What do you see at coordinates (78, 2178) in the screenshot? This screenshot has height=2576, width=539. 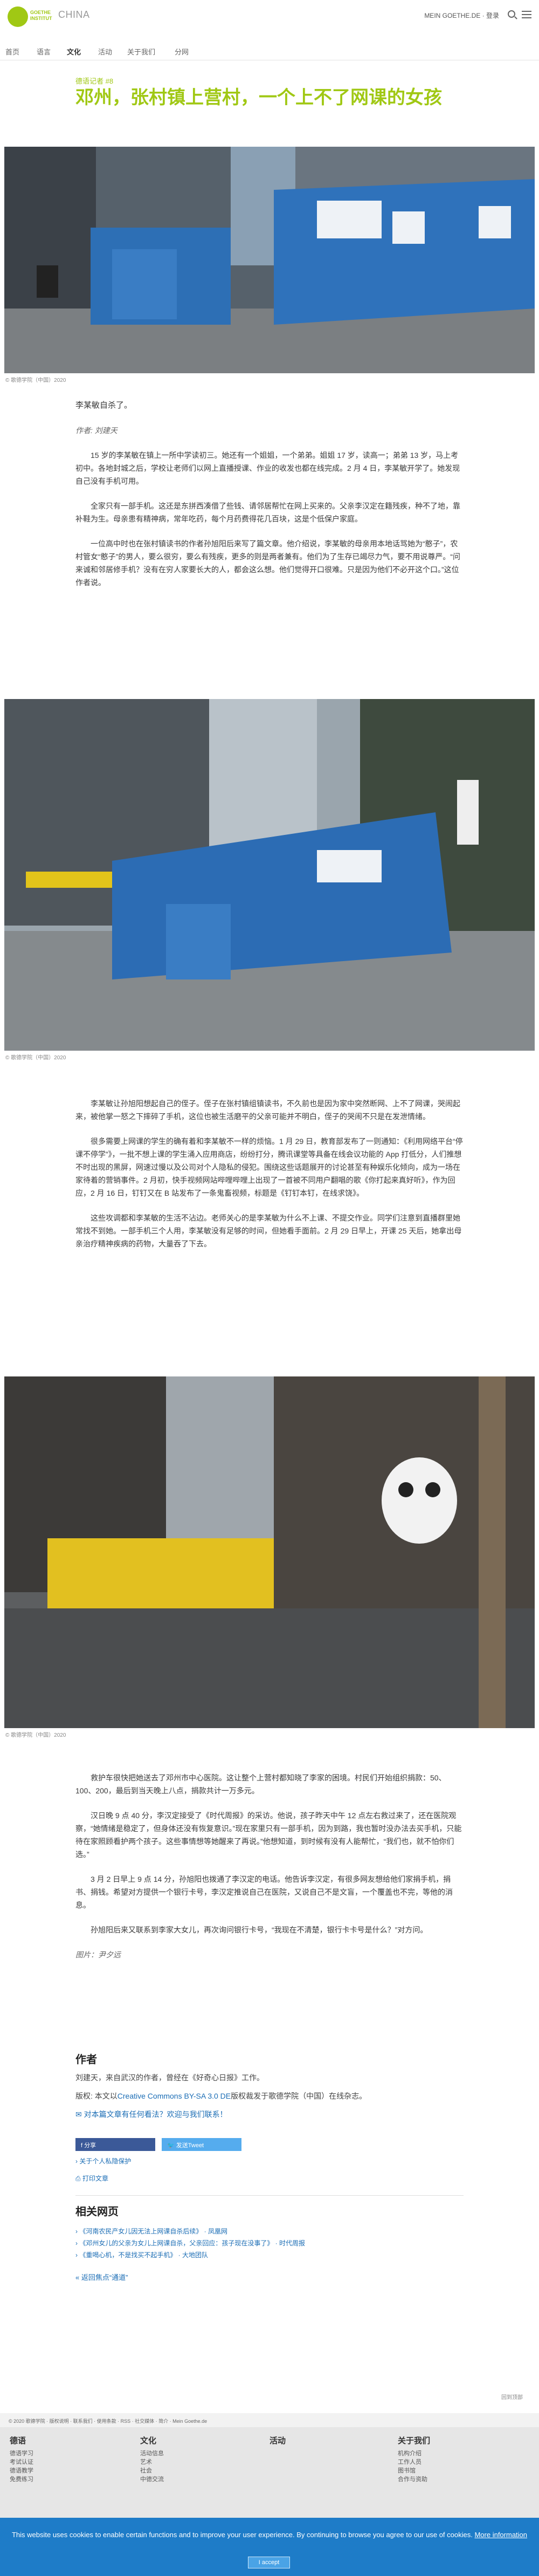 I see `print-icon: ⎙` at bounding box center [78, 2178].